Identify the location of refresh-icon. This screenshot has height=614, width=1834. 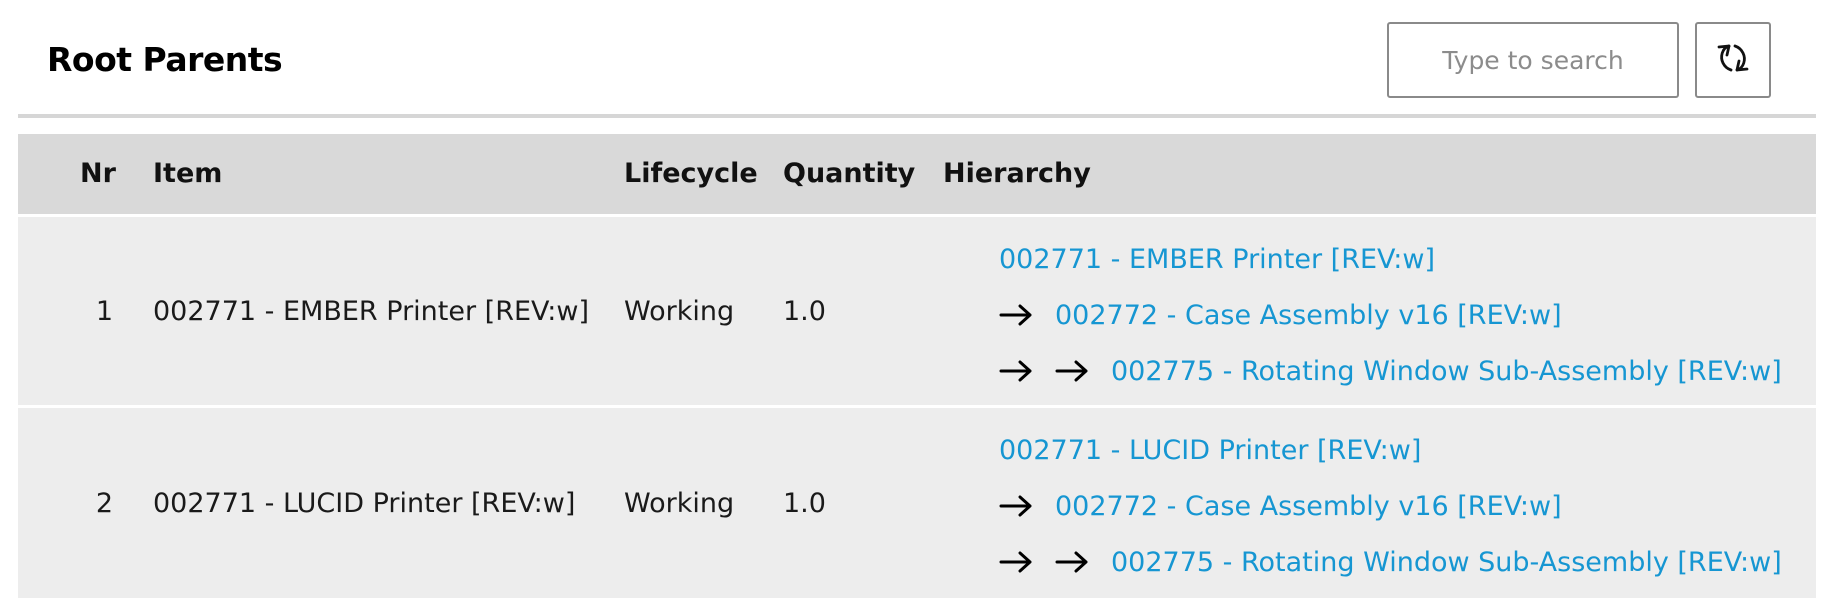
(1733, 60).